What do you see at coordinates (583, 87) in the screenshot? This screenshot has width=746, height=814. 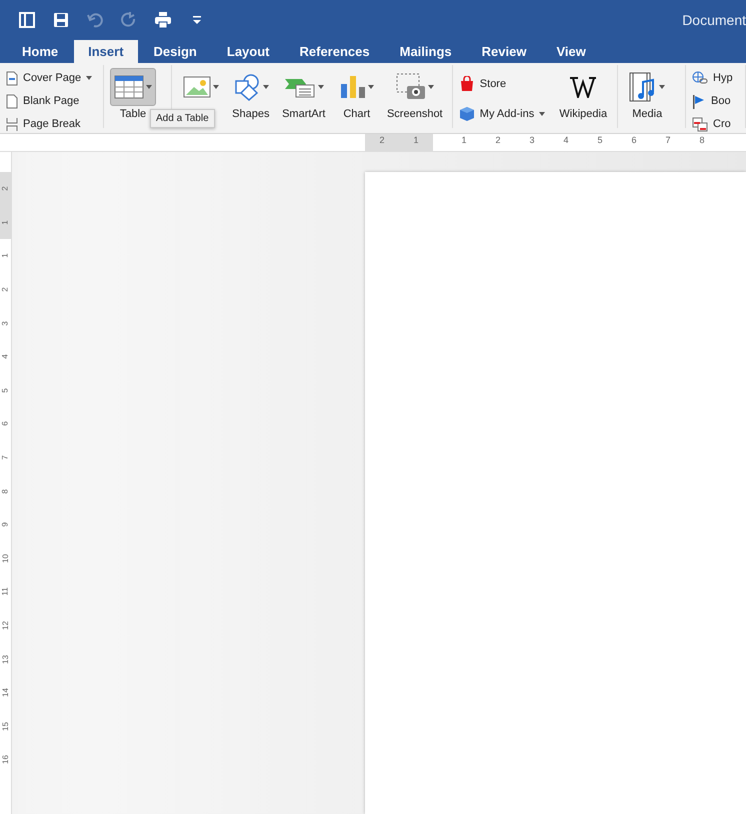 I see `w-logo-icon` at bounding box center [583, 87].